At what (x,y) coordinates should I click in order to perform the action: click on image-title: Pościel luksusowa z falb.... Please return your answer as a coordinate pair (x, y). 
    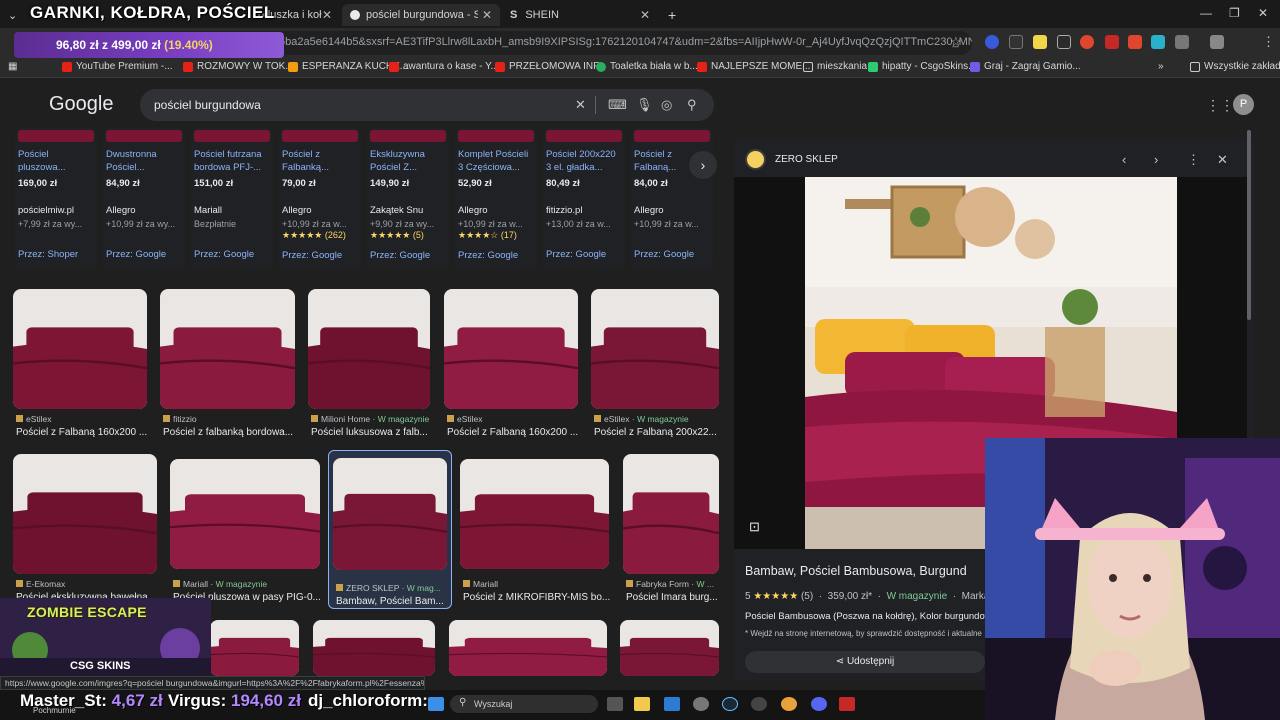
    Looking at the image, I should click on (369, 432).